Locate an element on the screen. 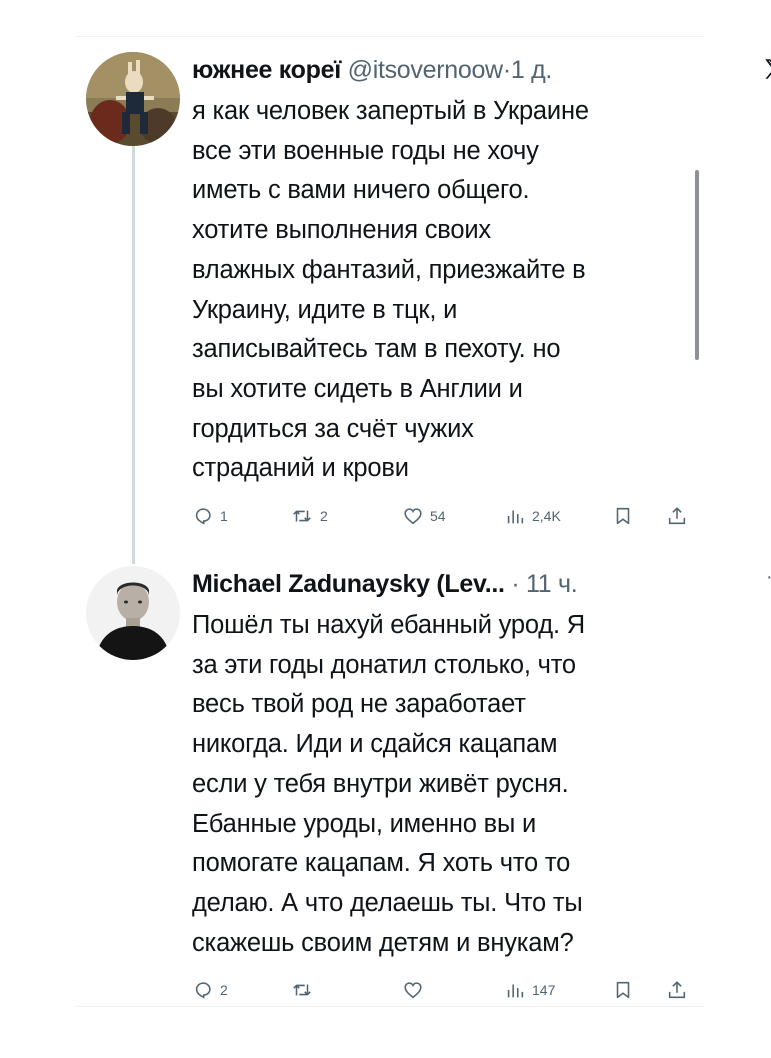 This screenshot has height=1058, width=771. like-button is located at coordinates (416, 990).